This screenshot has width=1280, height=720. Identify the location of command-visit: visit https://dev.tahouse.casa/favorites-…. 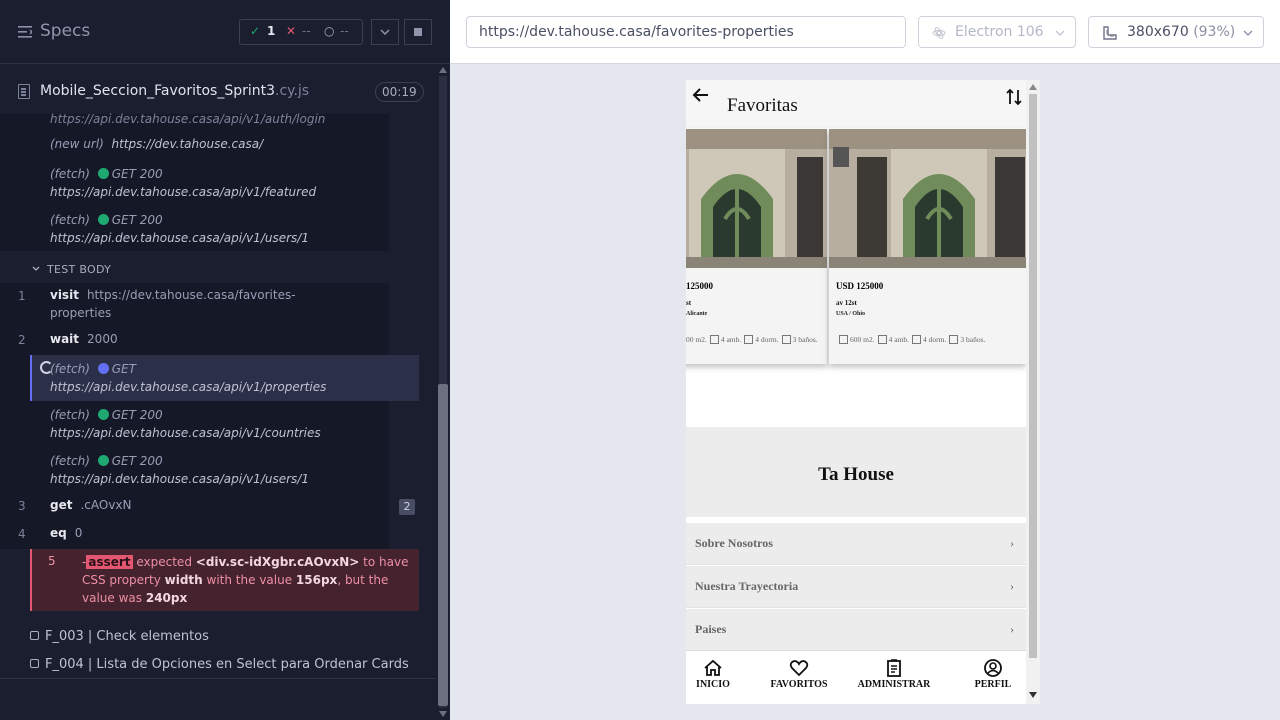
(173, 304).